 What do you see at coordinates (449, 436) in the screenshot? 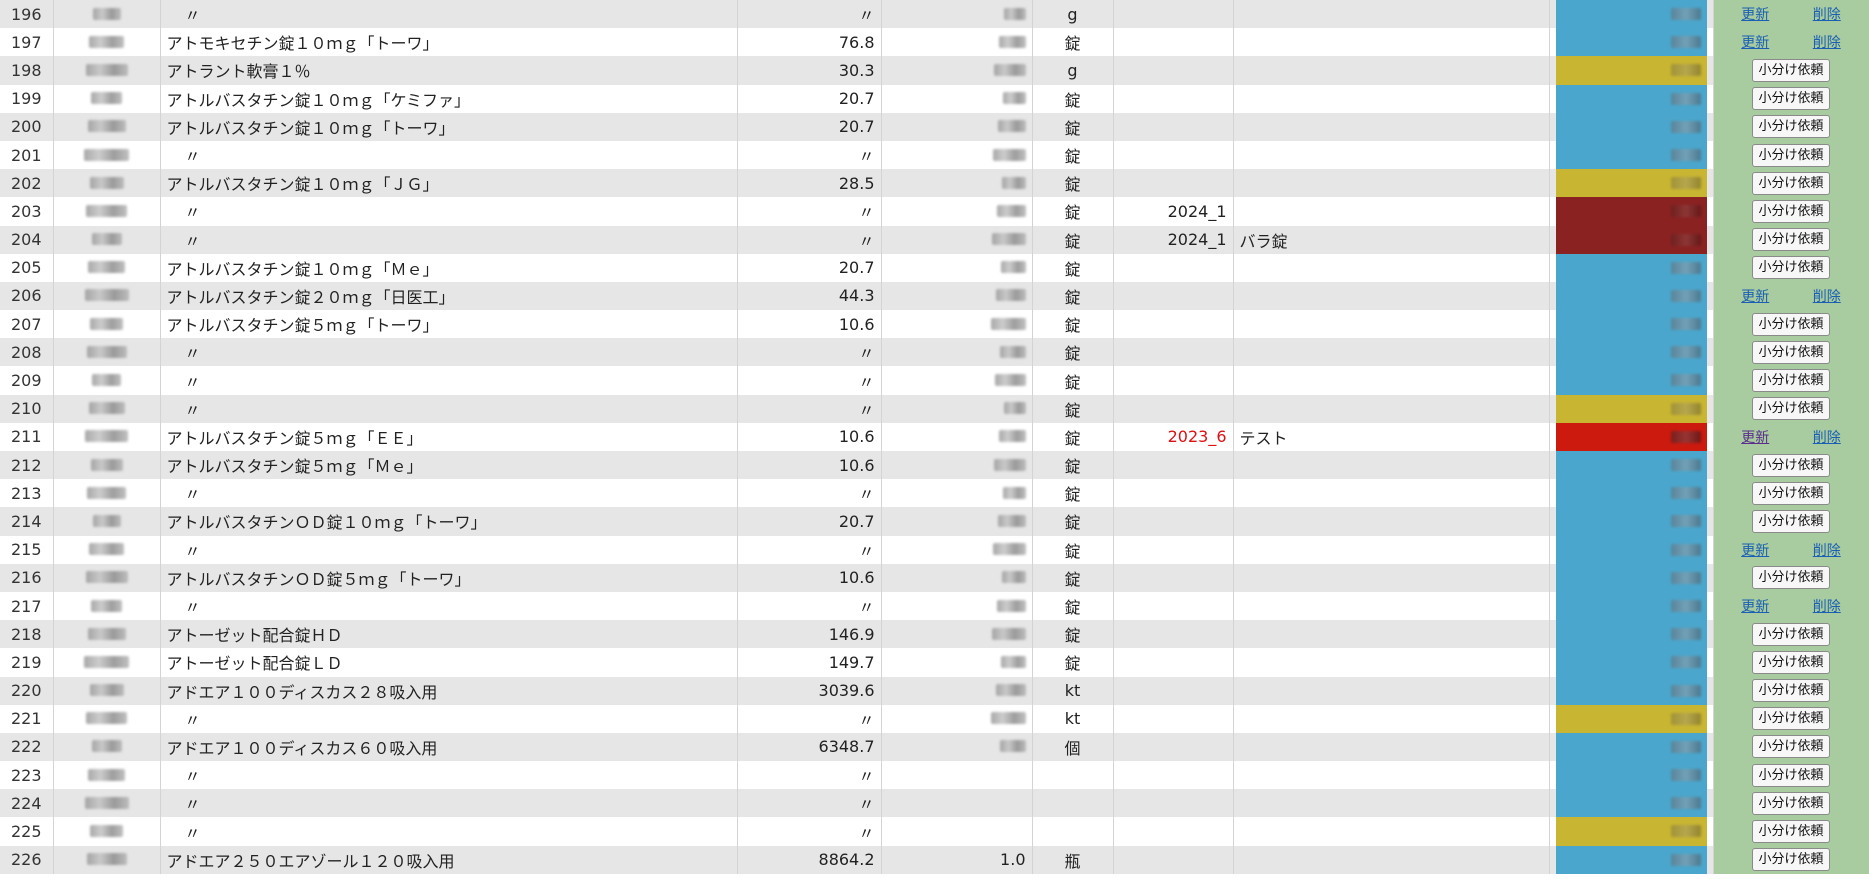
I see `drug-name: アトルバスタチン錠５ｍｇ「ＥＥ」` at bounding box center [449, 436].